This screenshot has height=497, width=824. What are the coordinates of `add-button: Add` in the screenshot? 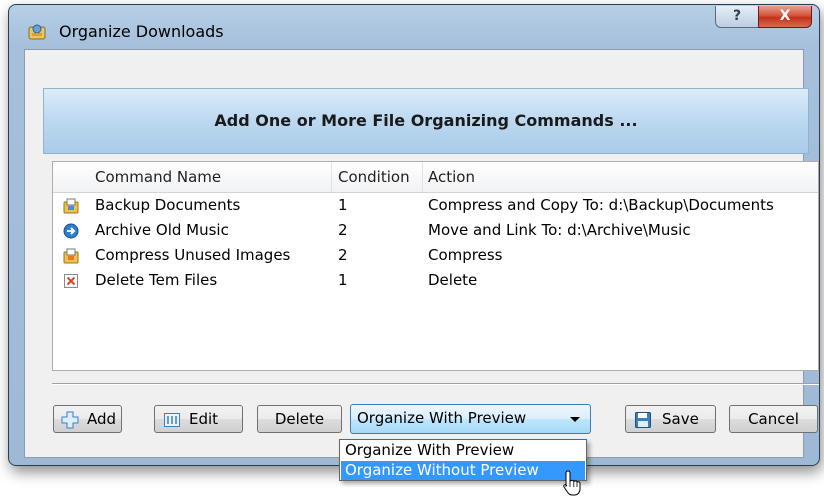 It's located at (87, 419).